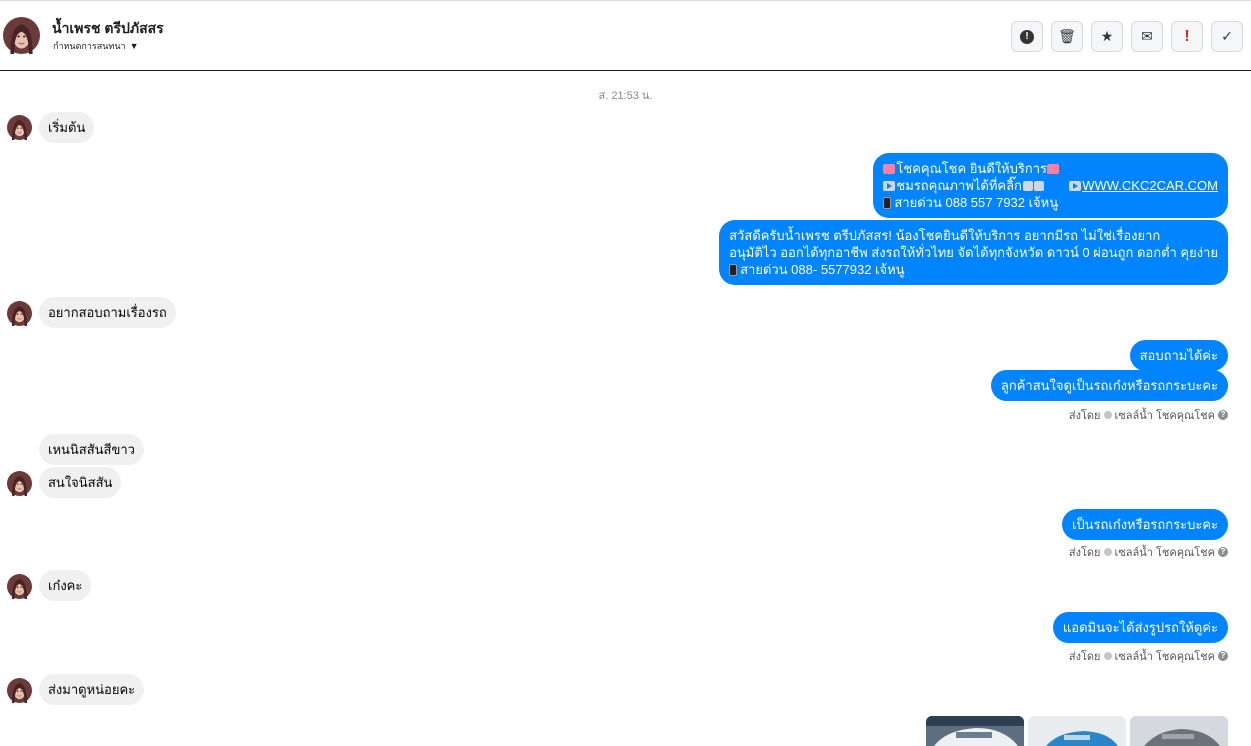 The height and width of the screenshot is (746, 1251). Describe the element at coordinates (976, 202) in the screenshot. I see `message-line: สายด่วน 088 557 7932 เจ้หนู` at that location.